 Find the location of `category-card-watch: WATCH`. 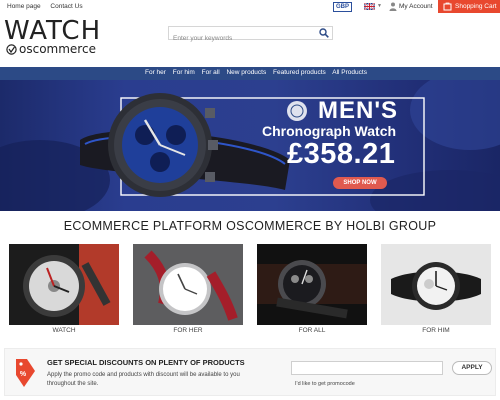

category-card-watch: WATCH is located at coordinates (64, 290).